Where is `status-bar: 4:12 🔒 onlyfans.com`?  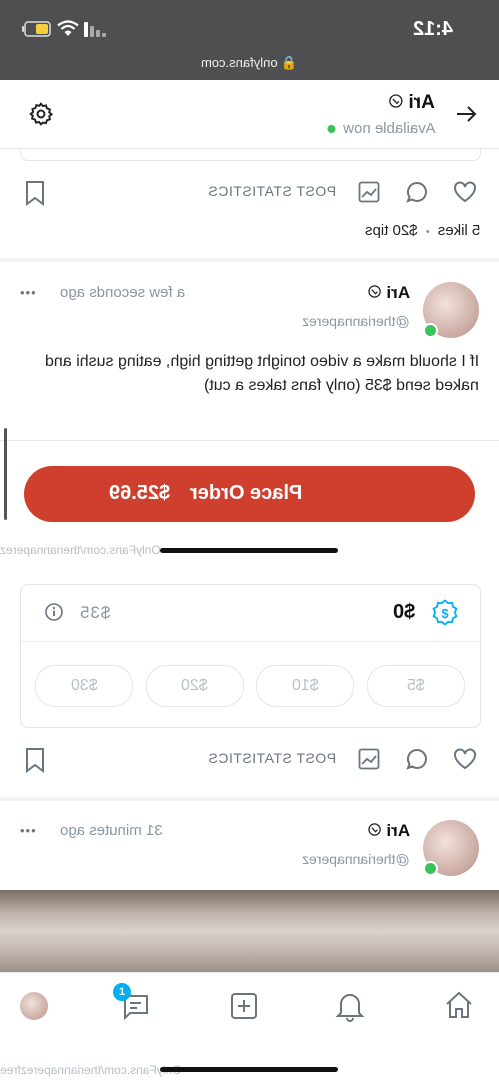
status-bar: 4:12 🔒 onlyfans.com is located at coordinates (249, 40).